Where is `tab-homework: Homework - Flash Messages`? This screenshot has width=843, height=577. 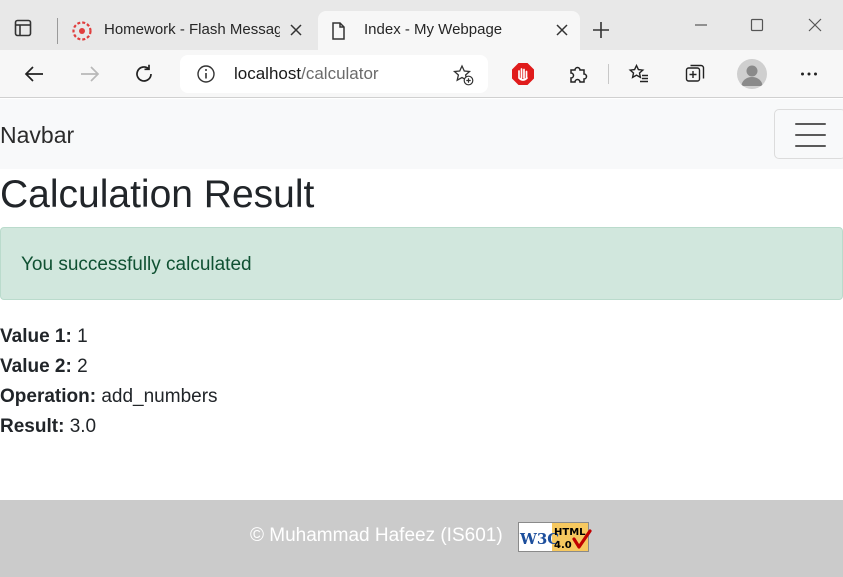
tab-homework: Homework - Flash Messages is located at coordinates (188, 30).